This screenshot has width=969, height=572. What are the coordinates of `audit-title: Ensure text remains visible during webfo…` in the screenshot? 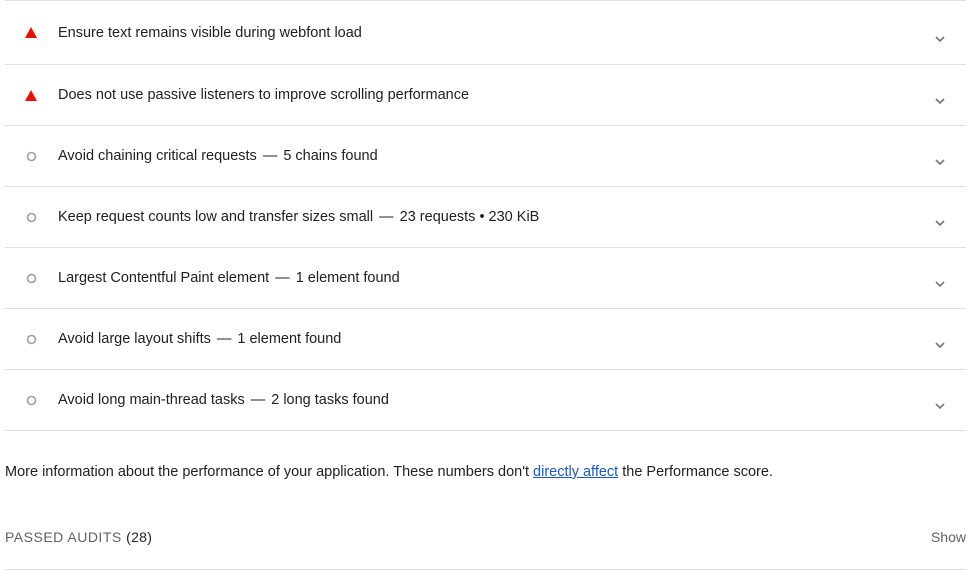 It's located at (210, 33).